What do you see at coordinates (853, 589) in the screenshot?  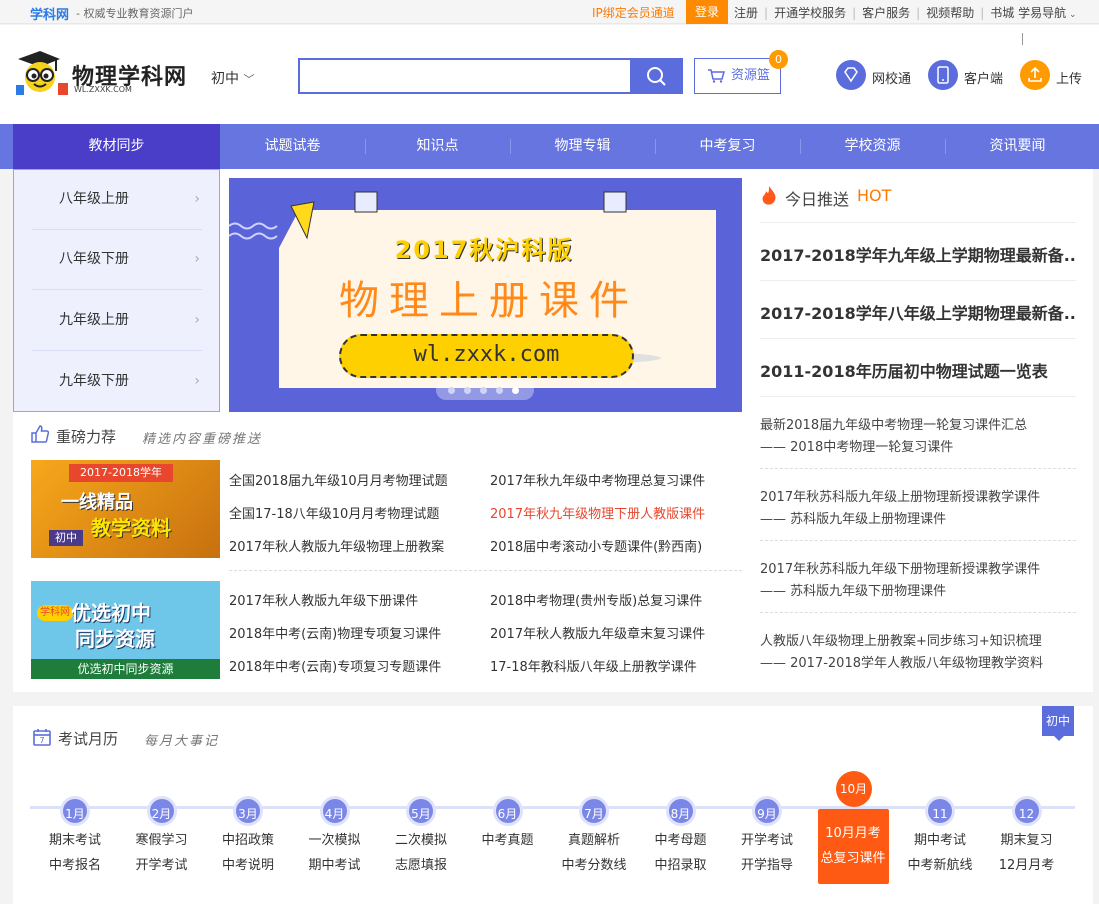 I see `news-sublink: —— 苏科版九年级下册物理课件` at bounding box center [853, 589].